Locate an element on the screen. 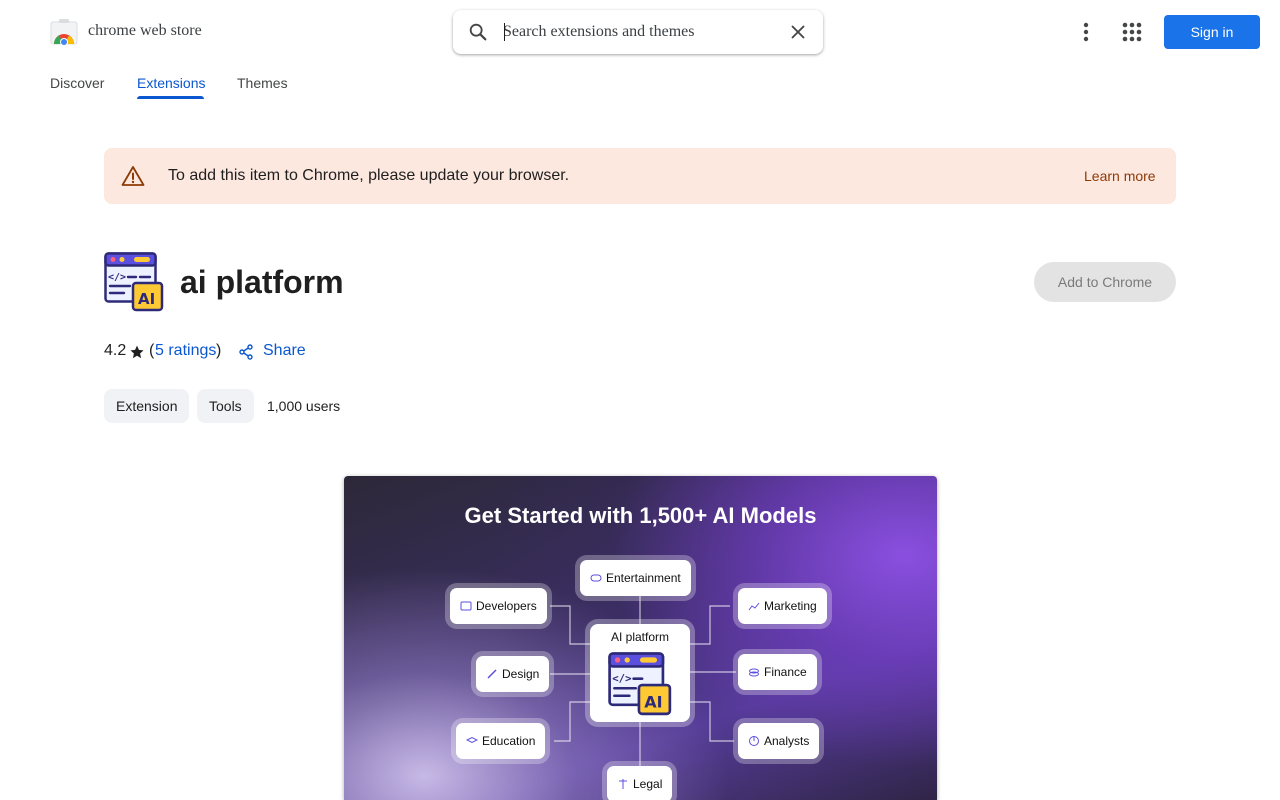 The image size is (1280, 800). node-design: Design is located at coordinates (513, 674).